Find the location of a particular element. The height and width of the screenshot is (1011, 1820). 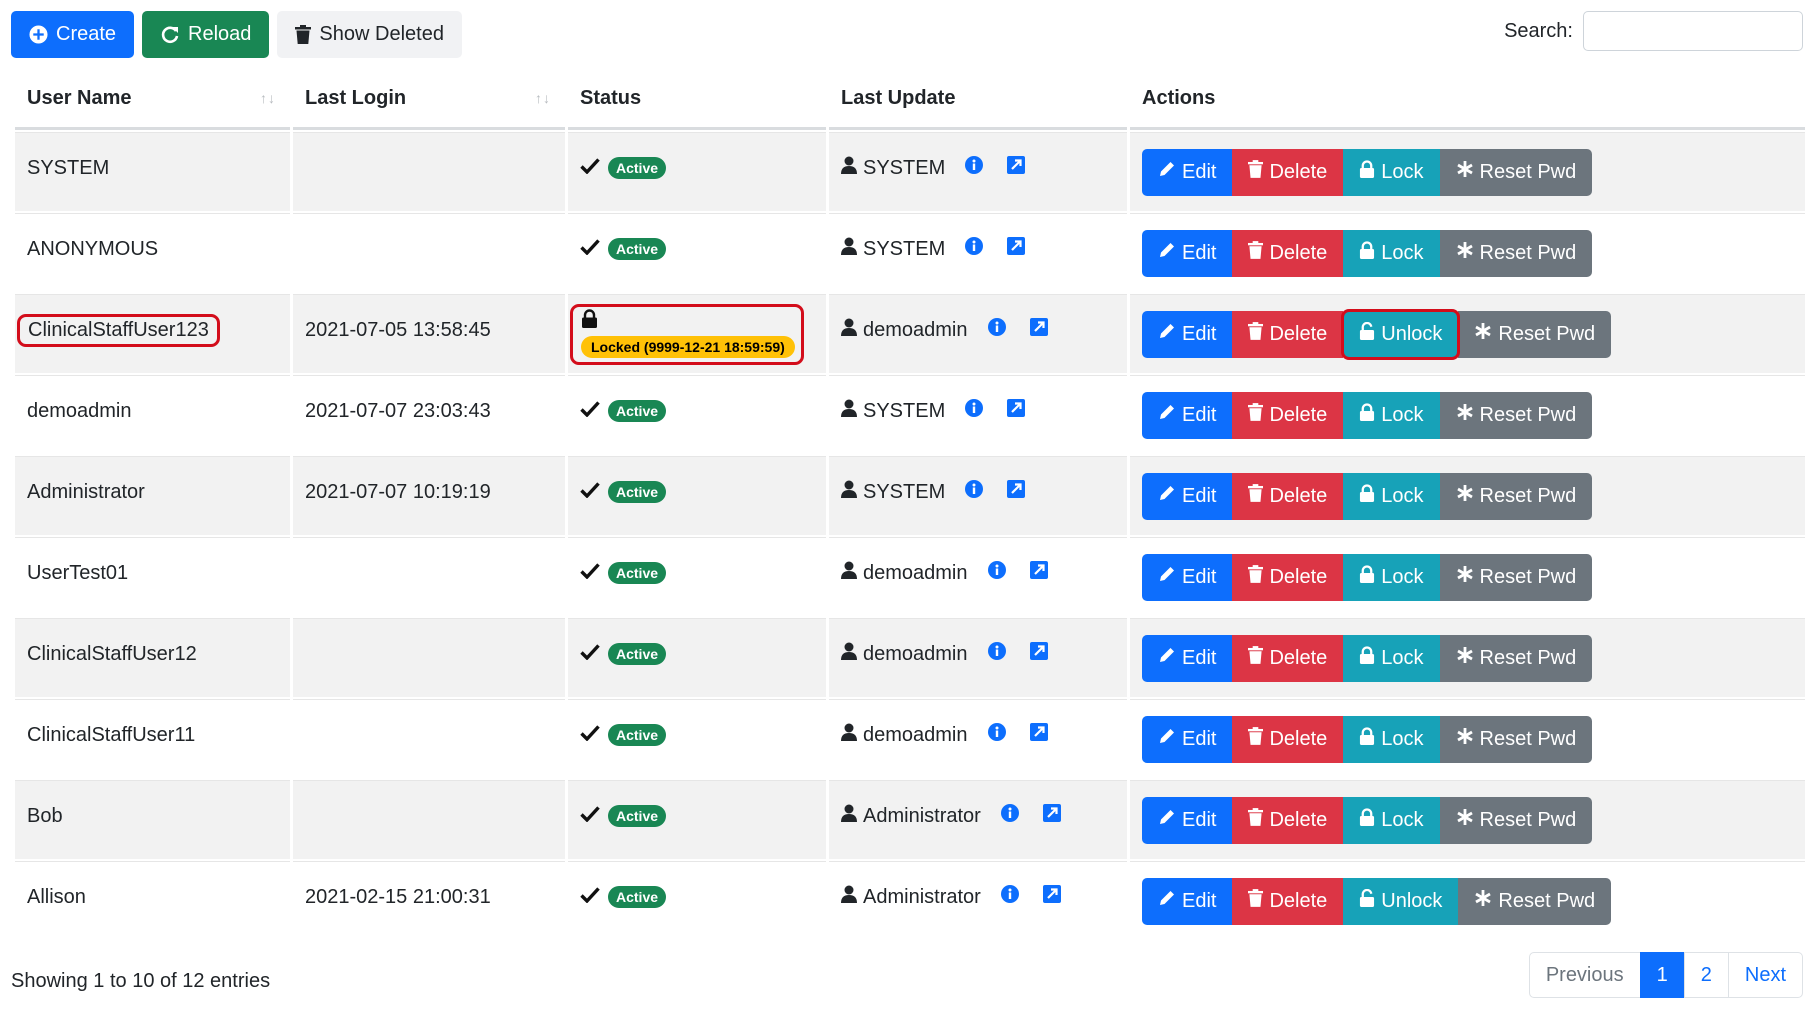

user-name: ClinicalStaffUser12 is located at coordinates (112, 654).